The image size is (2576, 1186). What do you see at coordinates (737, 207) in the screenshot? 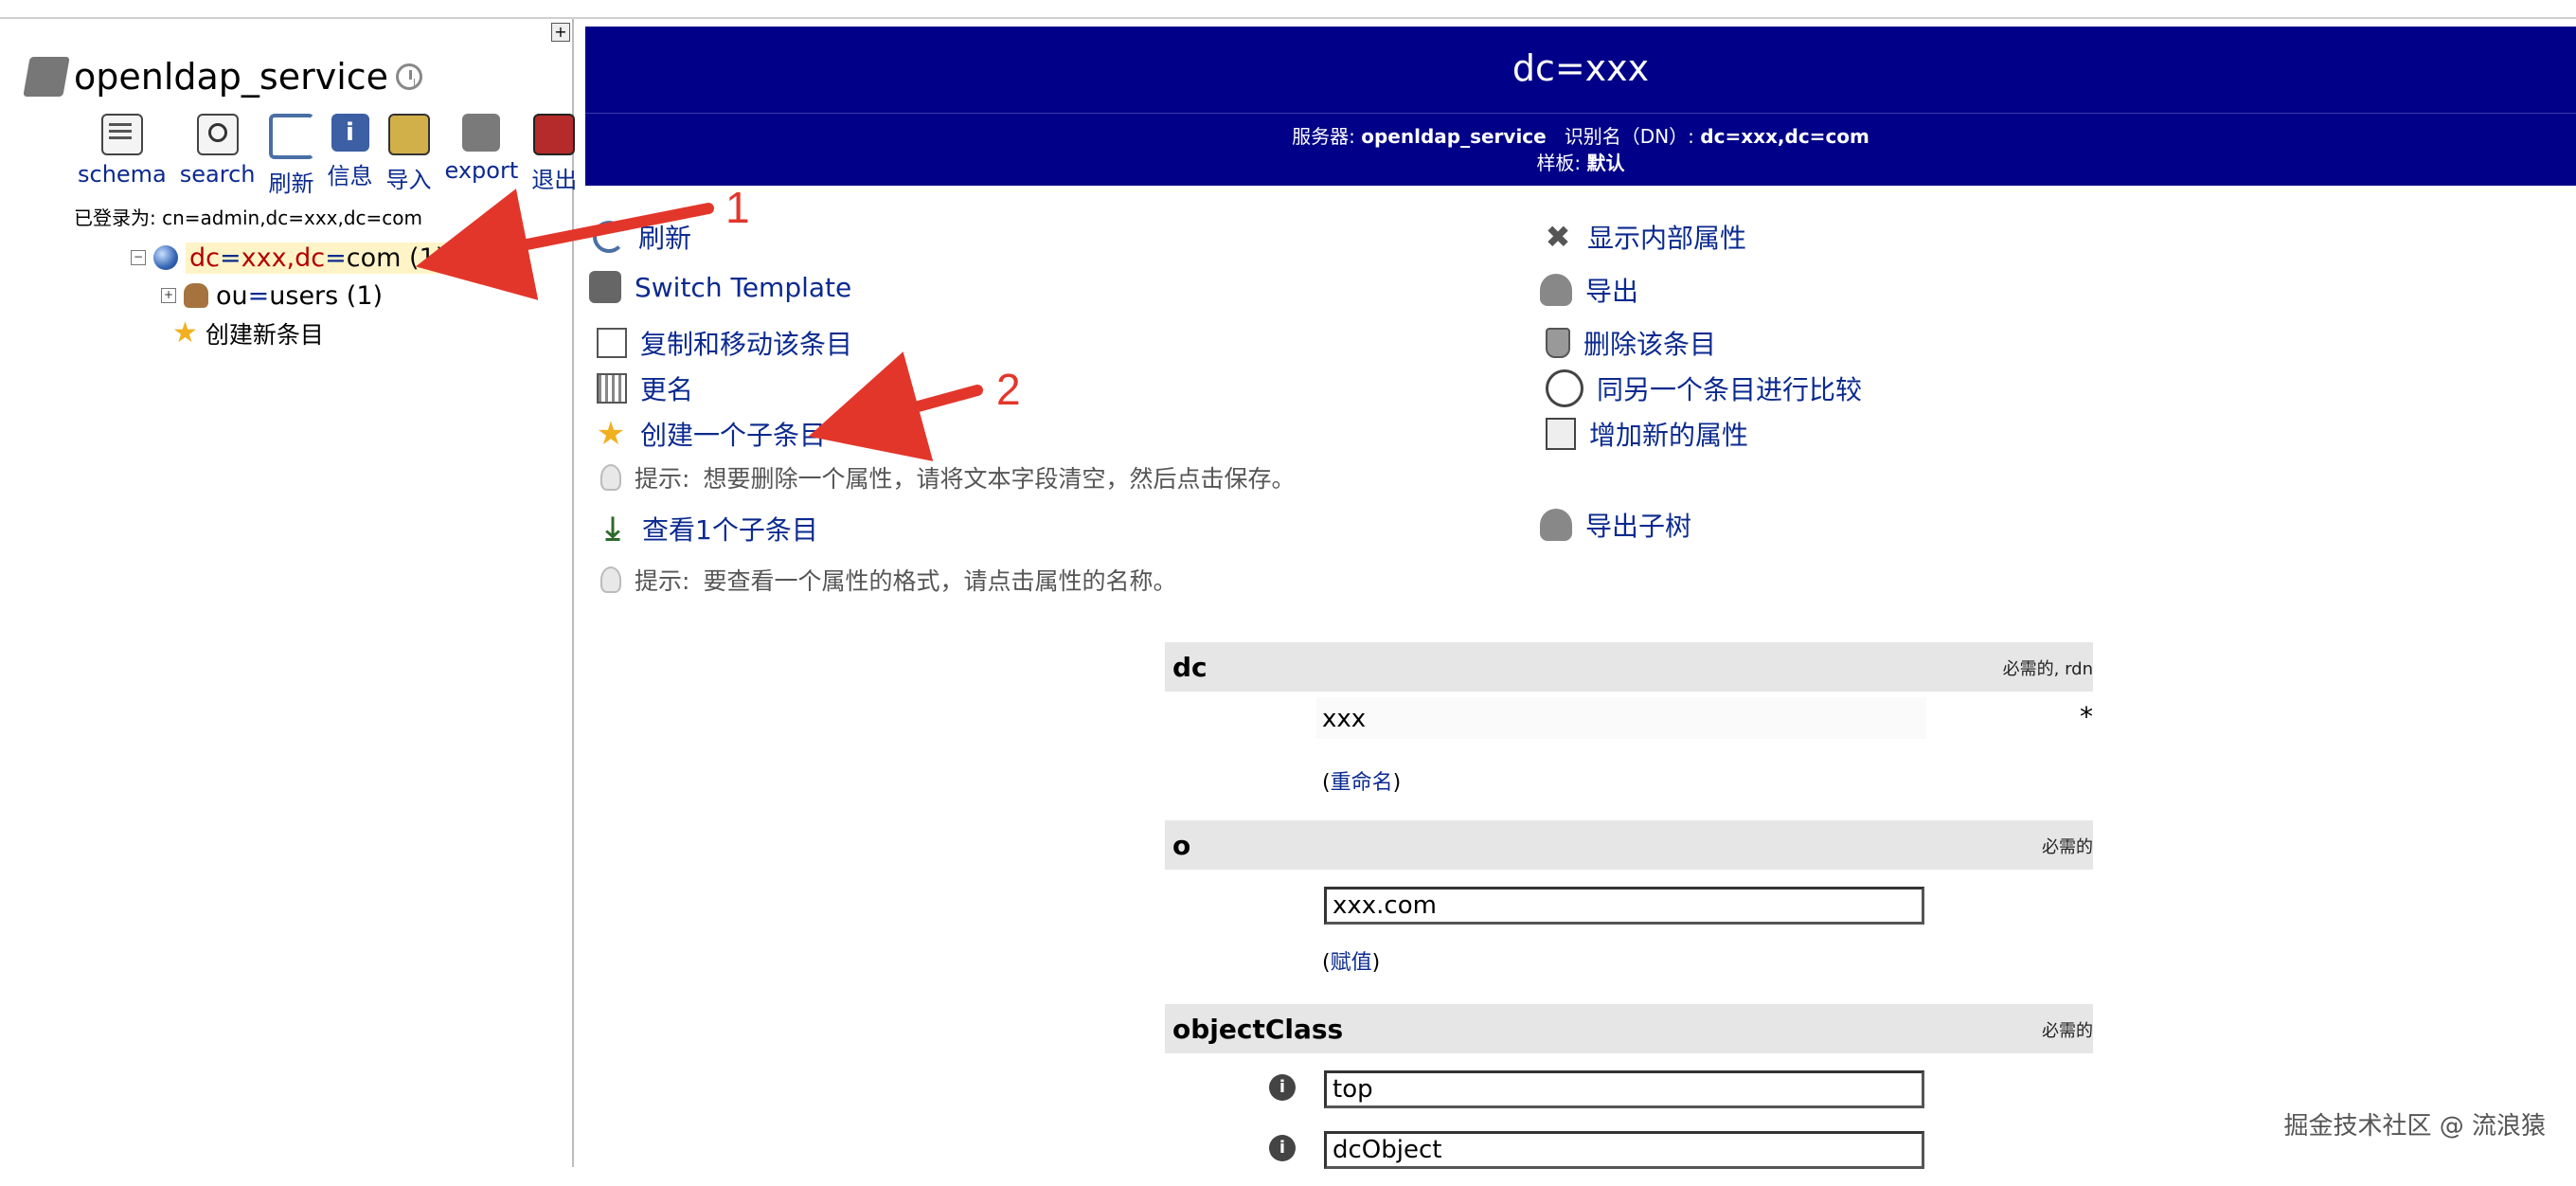
I see `annotation-number-1: 1` at bounding box center [737, 207].